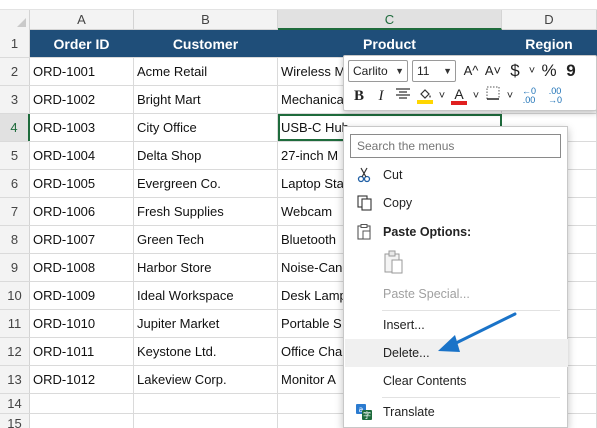  Describe the element at coordinates (82, 267) in the screenshot. I see `cell-order-id: ORD-1008` at that location.